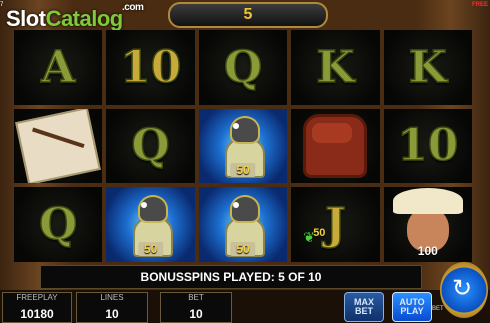  What do you see at coordinates (427, 224) in the screenshot?
I see `reel-cell: 100` at bounding box center [427, 224].